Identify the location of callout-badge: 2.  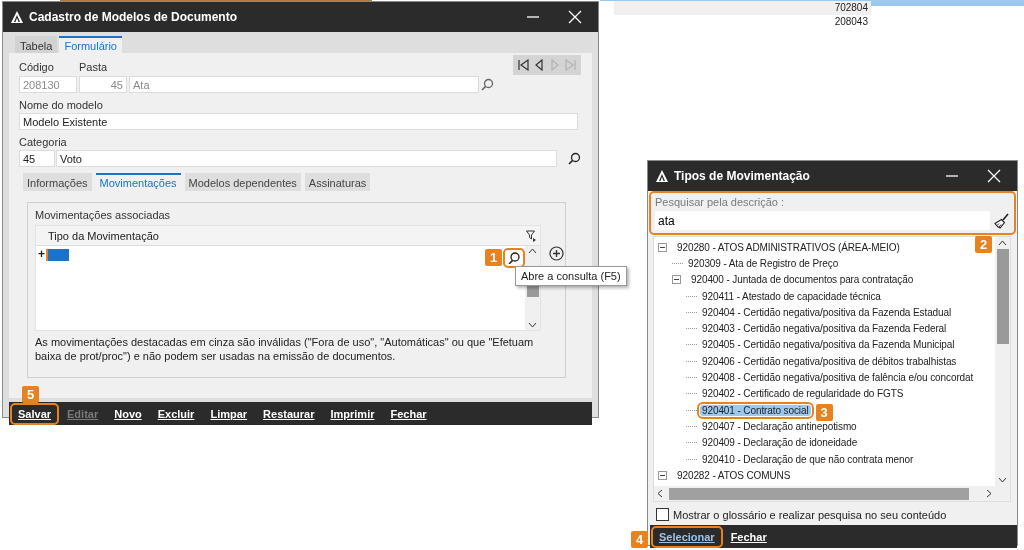
(983, 244).